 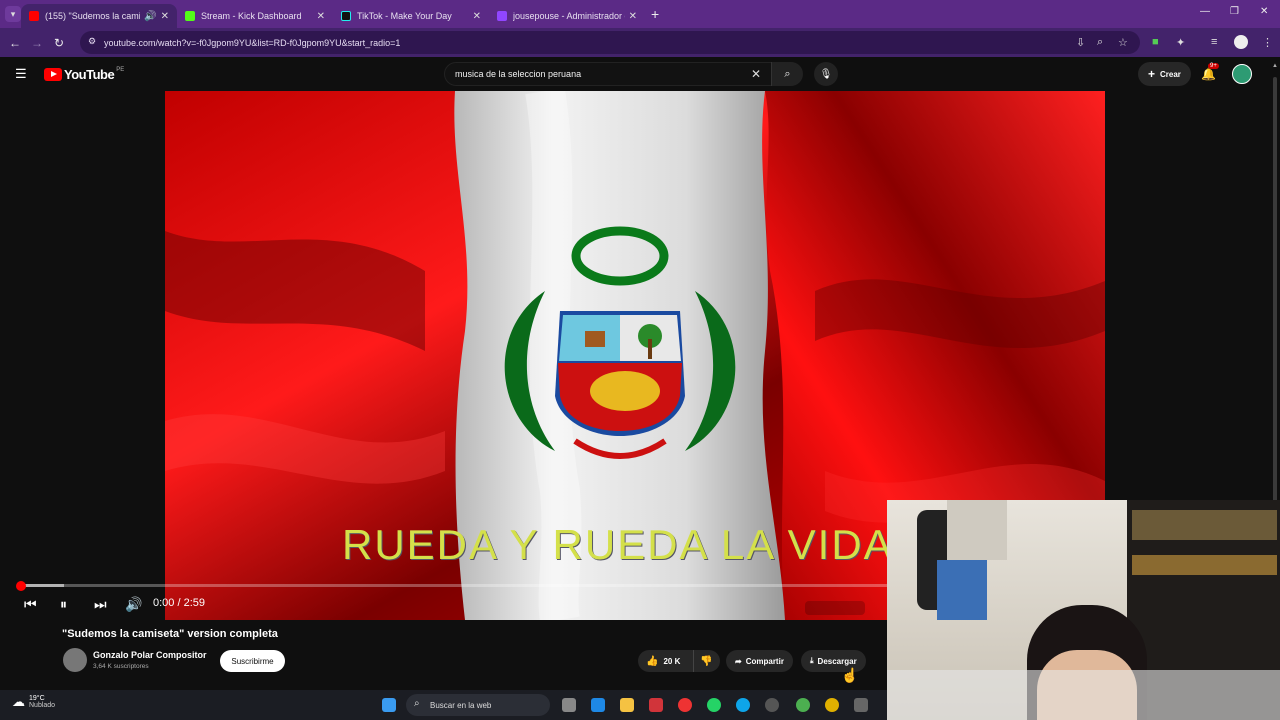 I want to click on player-controls: ⏮ ⏸ ⏭ 🔊 0:00 / 2:59, so click(x=445, y=601).